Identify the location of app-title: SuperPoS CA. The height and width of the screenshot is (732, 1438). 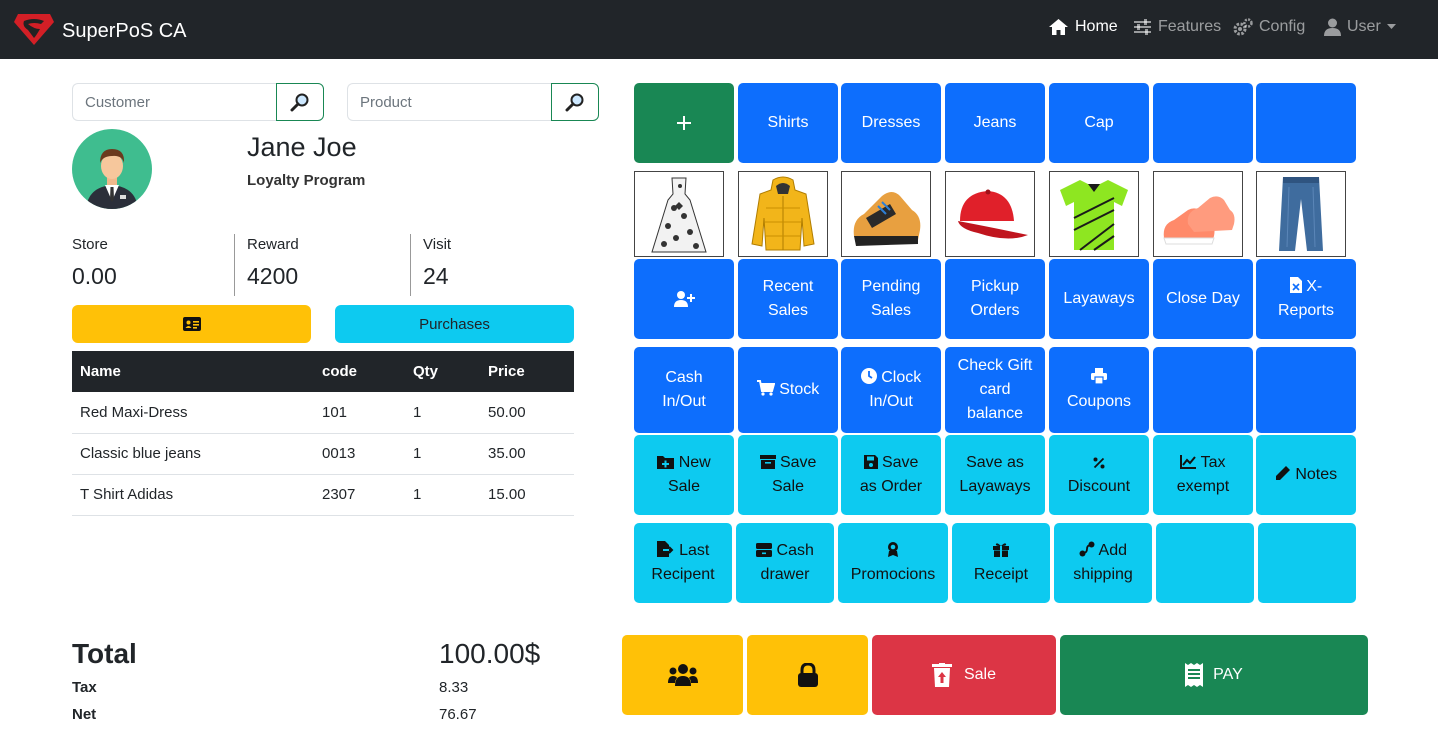
(124, 31).